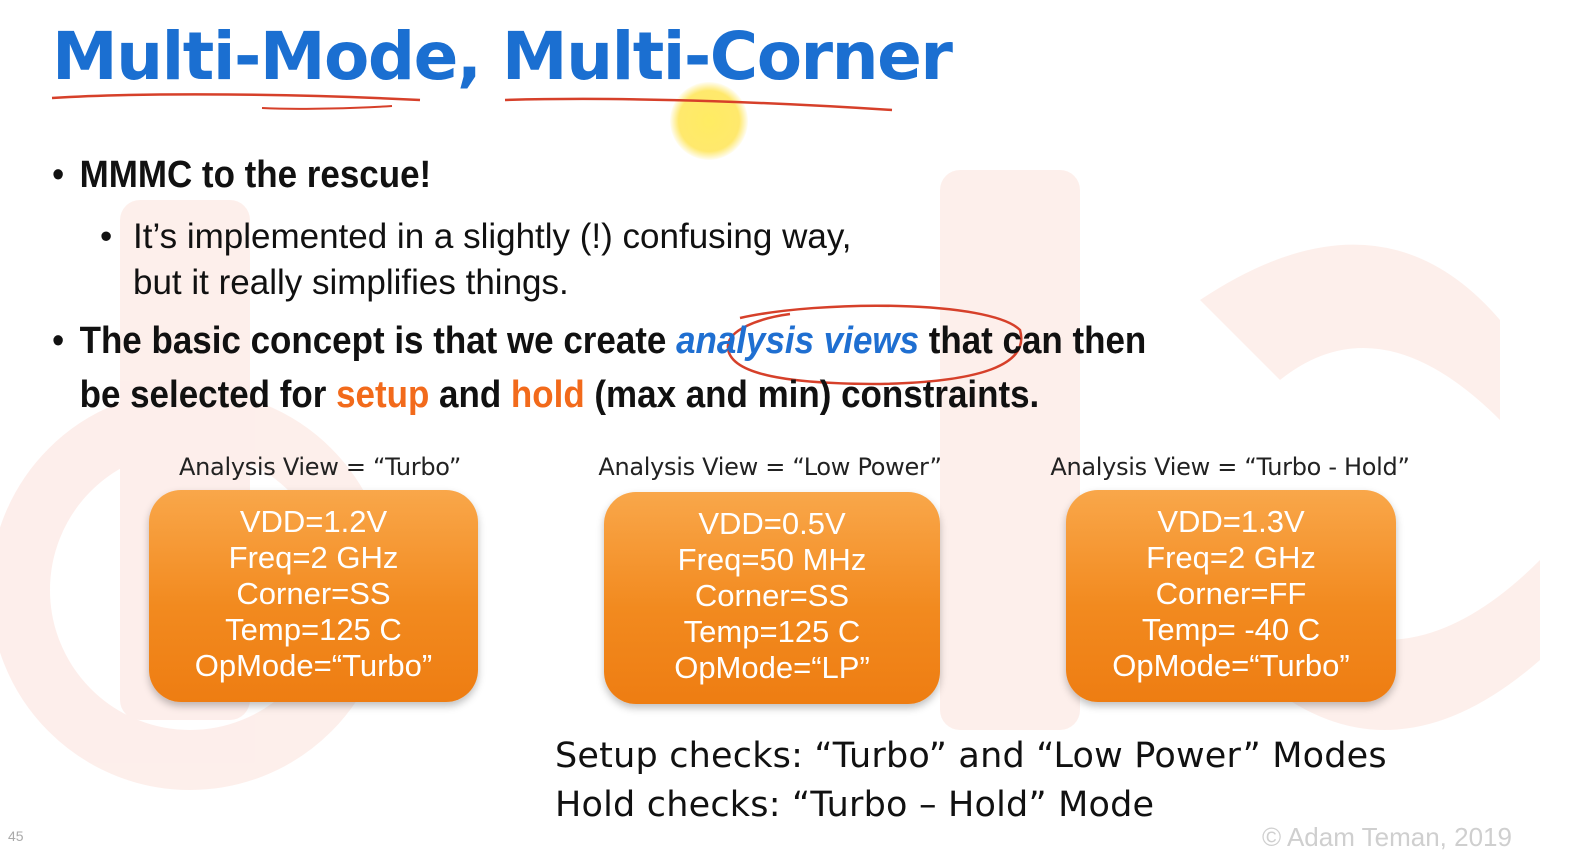 This screenshot has height=853, width=1574. Describe the element at coordinates (1033, 341) in the screenshot. I see `concept-text-2: that can then` at that location.